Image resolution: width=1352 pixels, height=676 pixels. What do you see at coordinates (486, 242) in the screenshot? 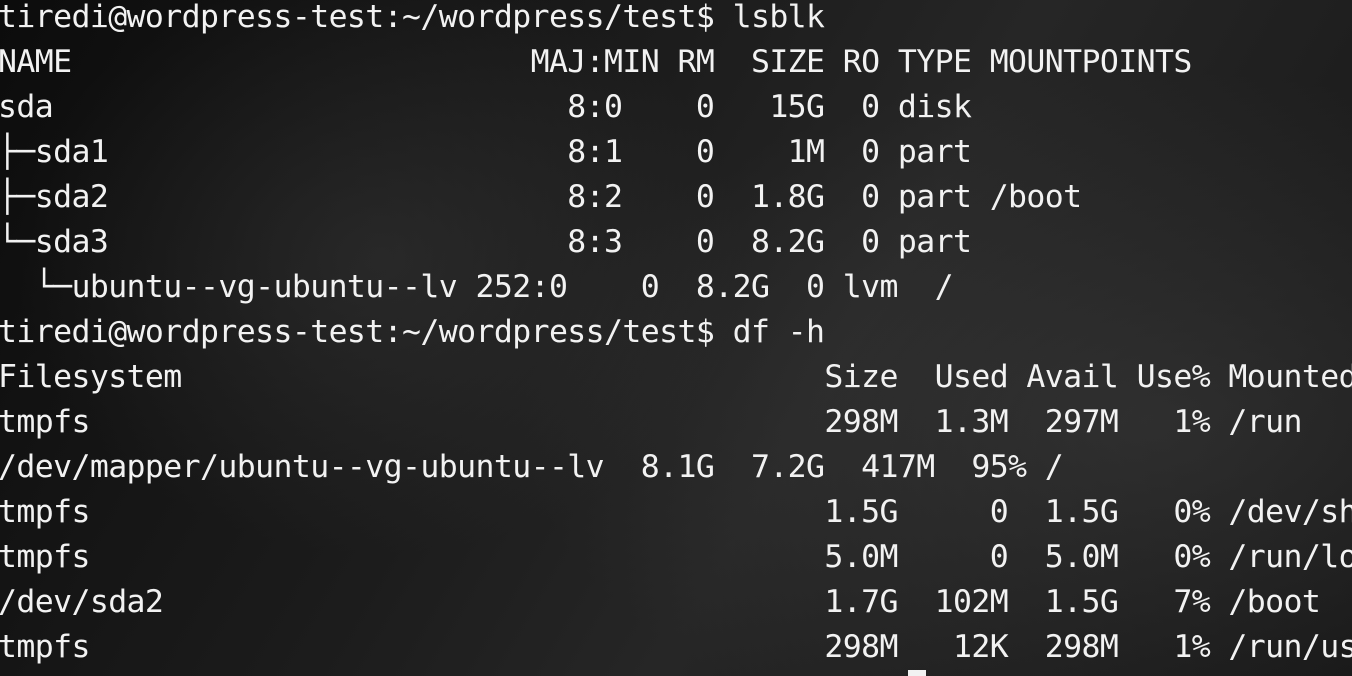
I see `lsblk-row-sda3: └─sda3 8:3 0 8.2G 0 part` at bounding box center [486, 242].